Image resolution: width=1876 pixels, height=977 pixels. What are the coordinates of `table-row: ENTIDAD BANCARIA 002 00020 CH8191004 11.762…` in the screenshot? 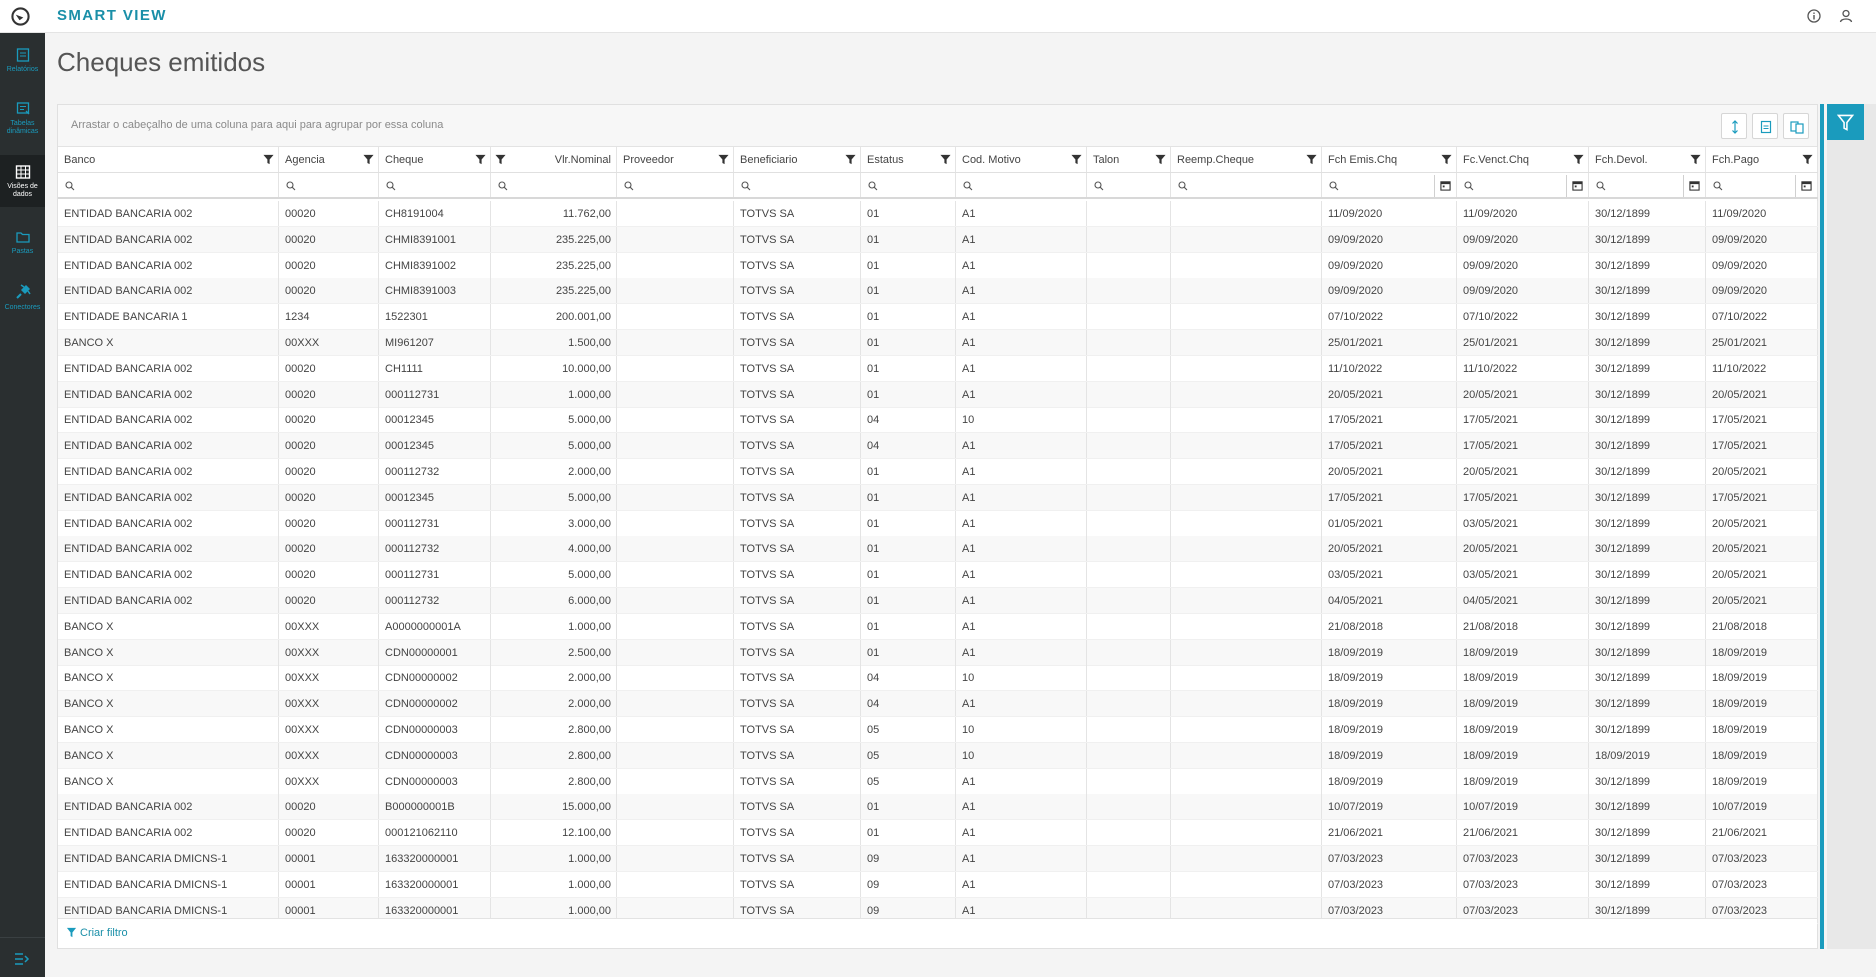 It's located at (938, 214).